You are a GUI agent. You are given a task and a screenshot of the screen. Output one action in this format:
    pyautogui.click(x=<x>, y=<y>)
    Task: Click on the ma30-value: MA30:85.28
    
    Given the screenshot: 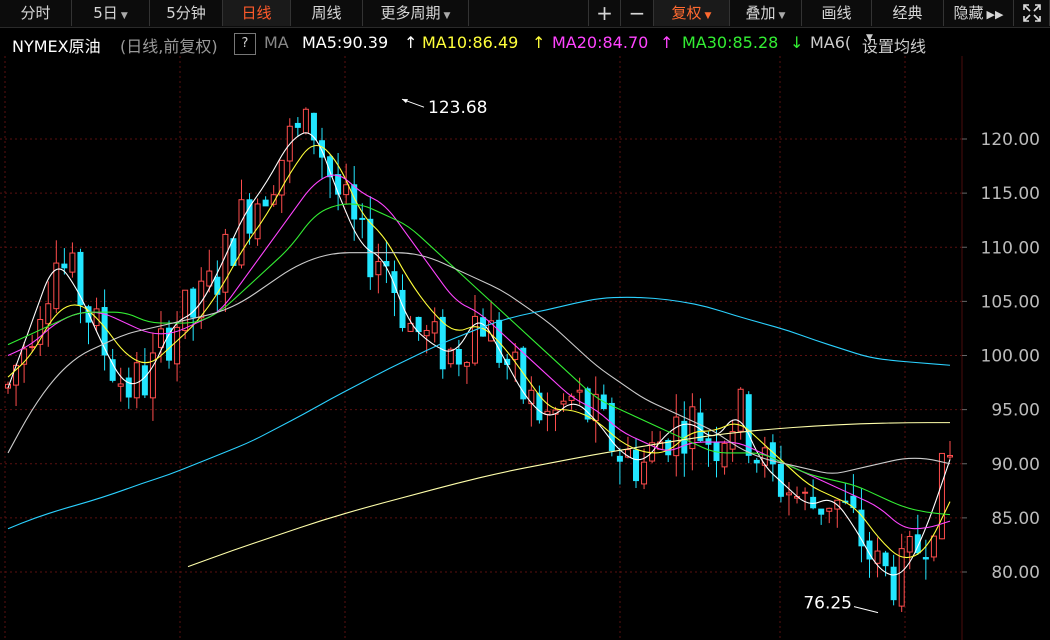 What is the action you would take?
    pyautogui.click(x=730, y=42)
    